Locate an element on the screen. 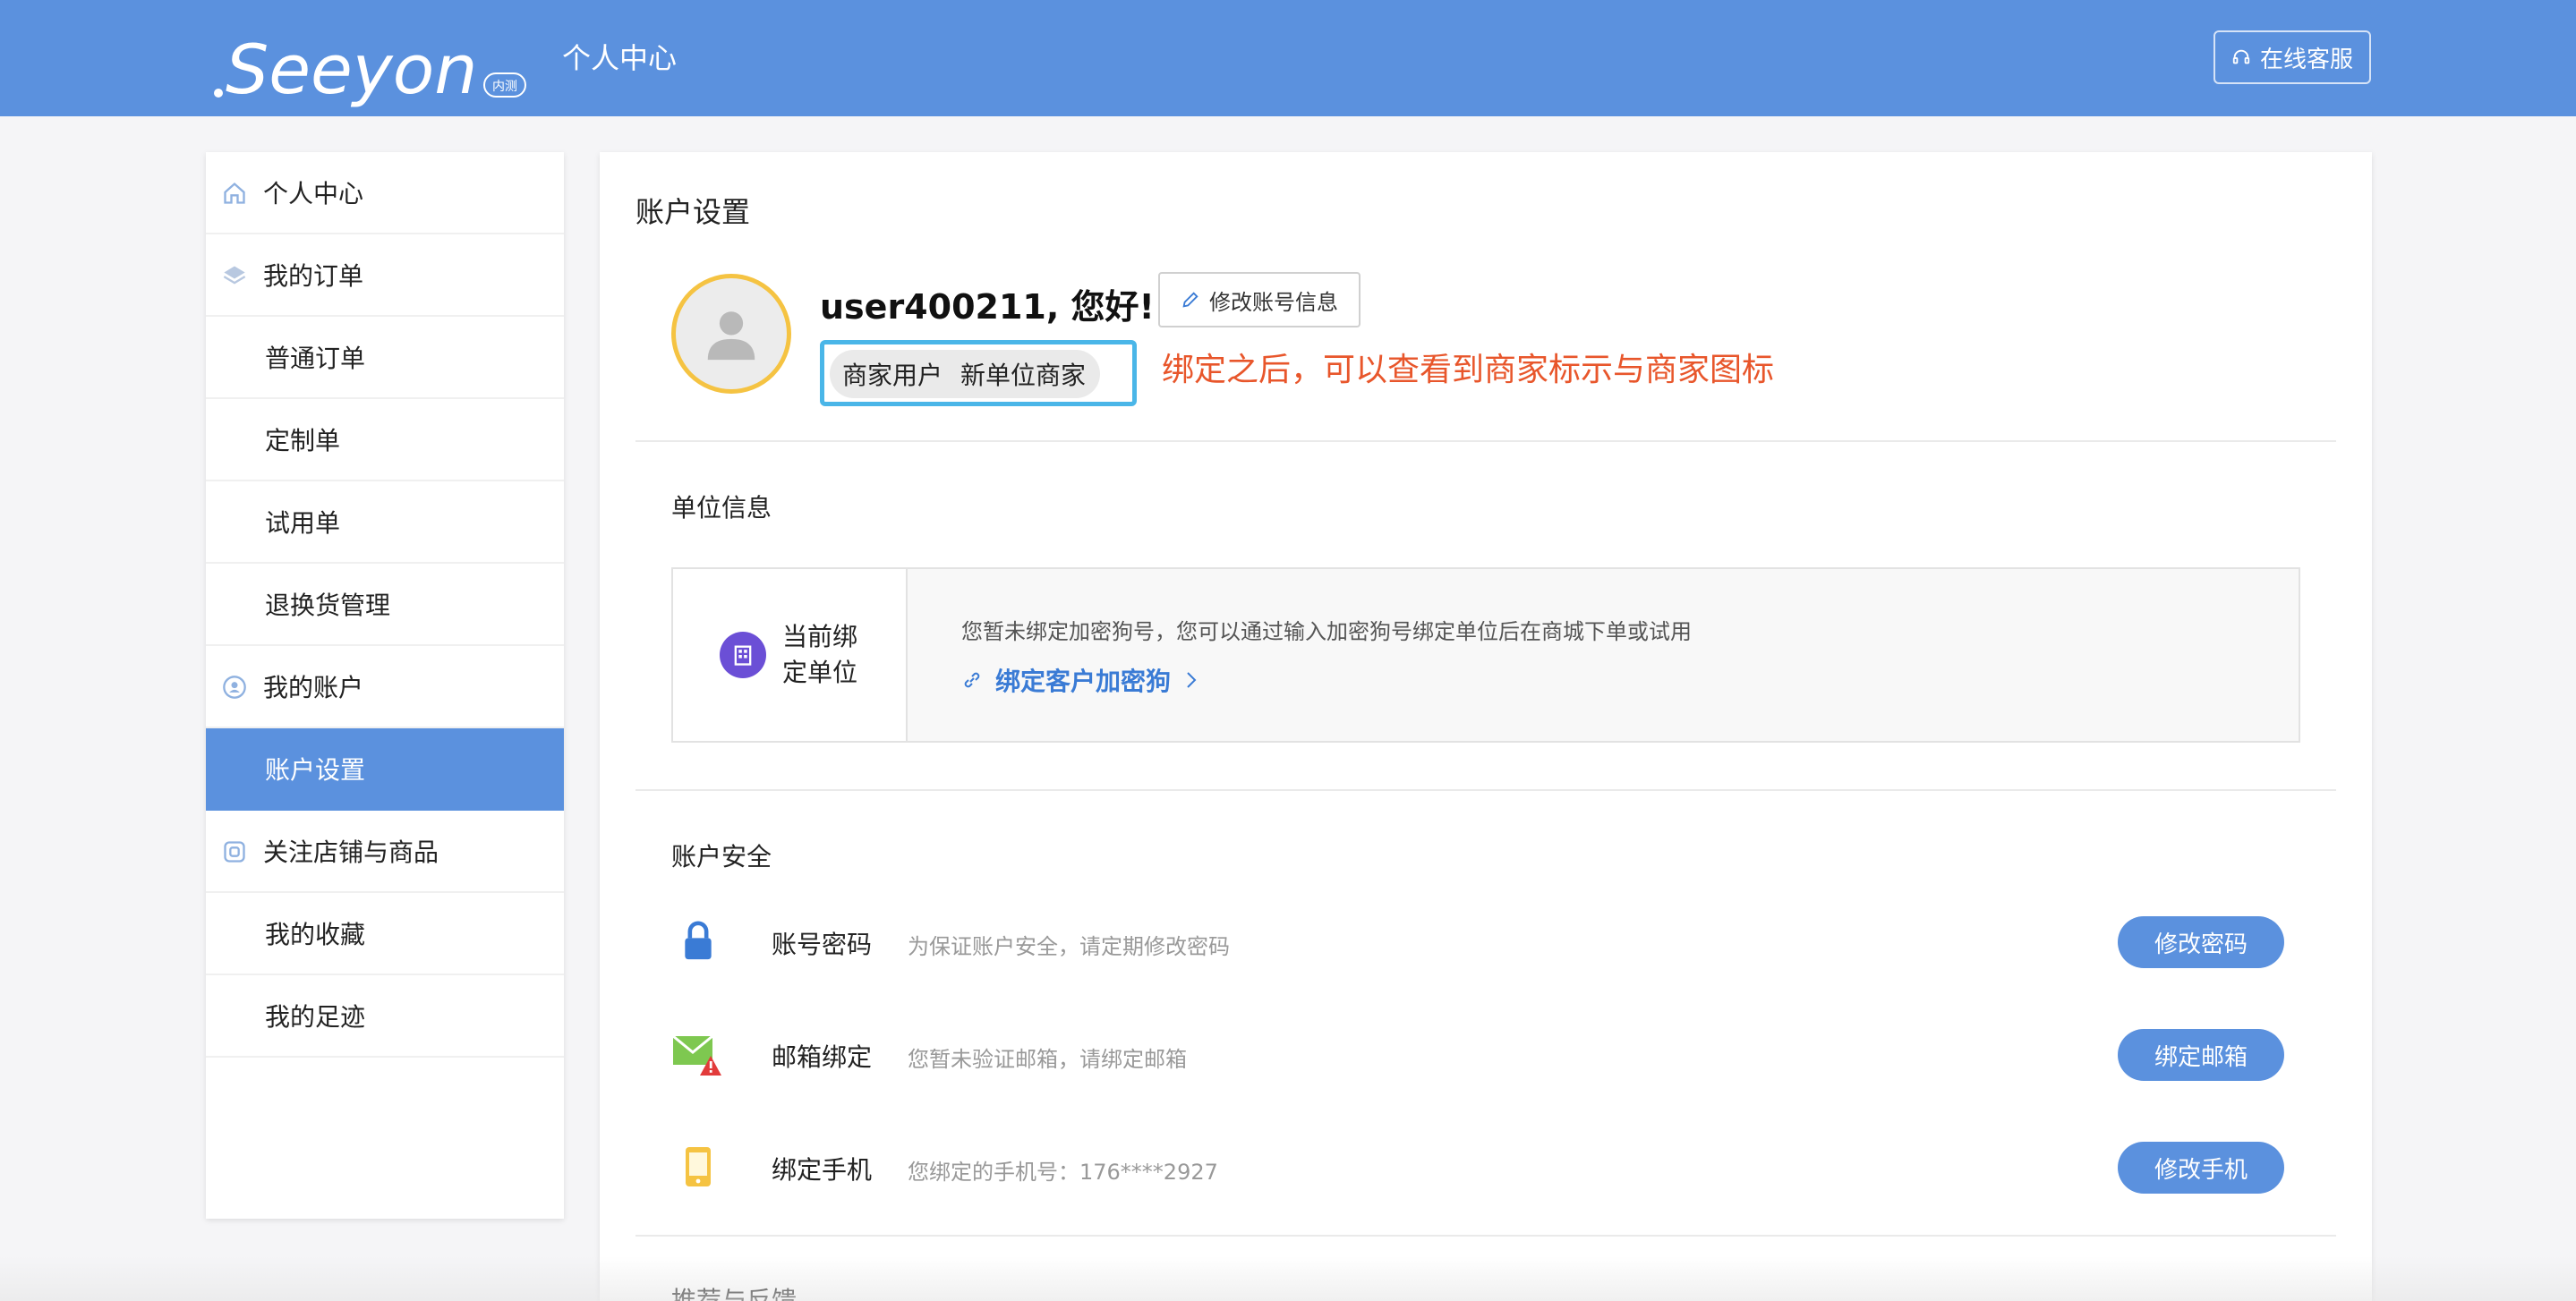 Image resolution: width=2576 pixels, height=1301 pixels. svg-text: Seeyon is located at coordinates (351, 69).